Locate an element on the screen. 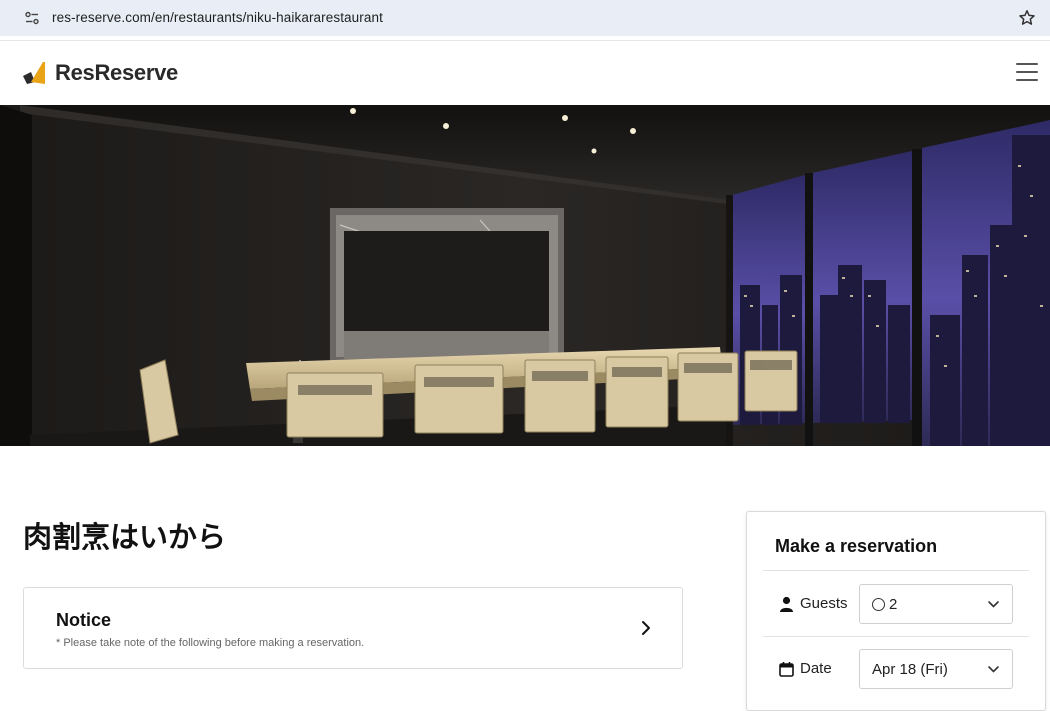  brand-name: ResReserve is located at coordinates (116, 72).